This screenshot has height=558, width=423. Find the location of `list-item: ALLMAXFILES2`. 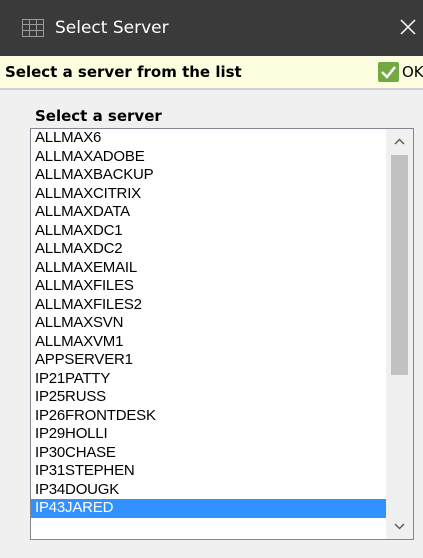

list-item: ALLMAXFILES2 is located at coordinates (208, 305).